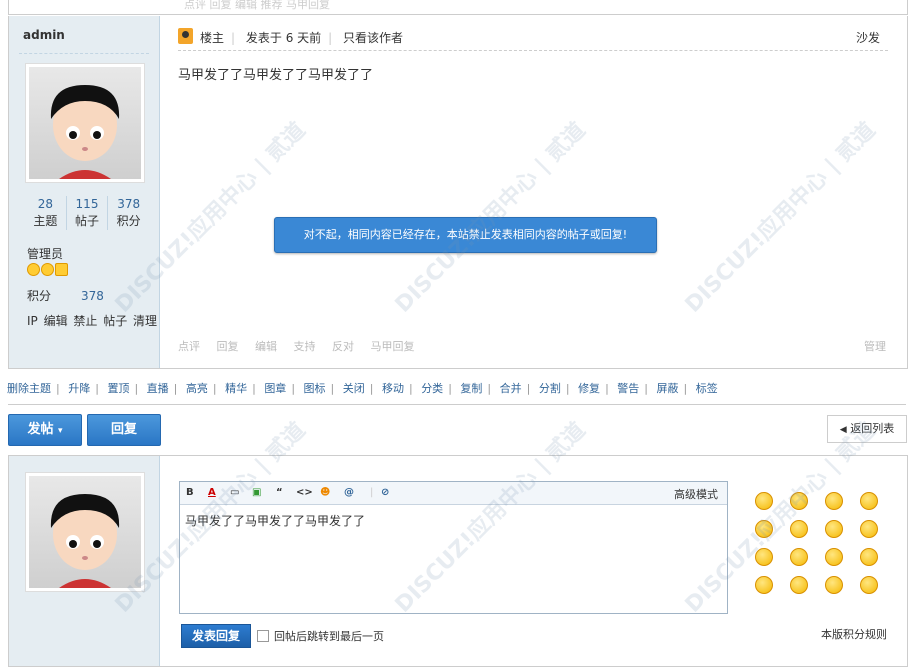 This screenshot has height=670, width=910. Describe the element at coordinates (256, 492) in the screenshot. I see `attachment-icon: ▣` at that location.